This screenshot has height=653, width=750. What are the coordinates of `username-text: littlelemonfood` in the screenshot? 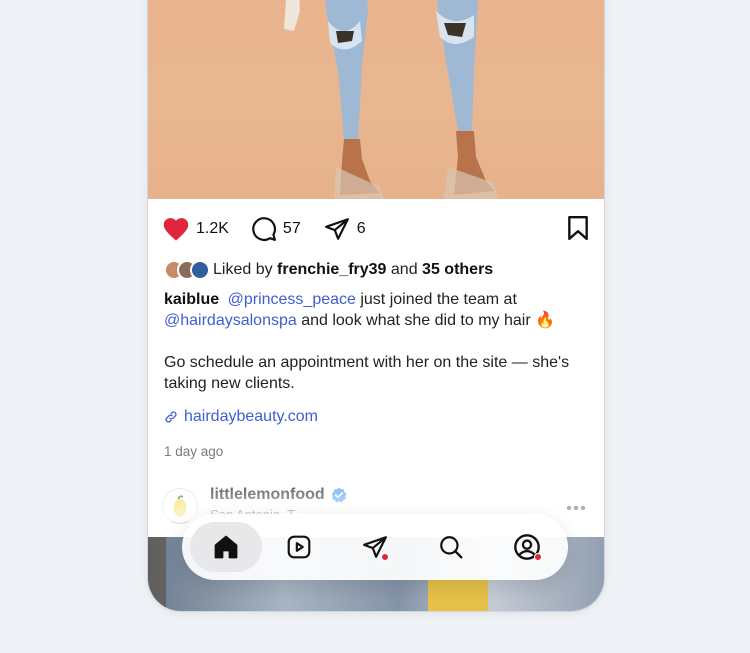 It's located at (267, 495).